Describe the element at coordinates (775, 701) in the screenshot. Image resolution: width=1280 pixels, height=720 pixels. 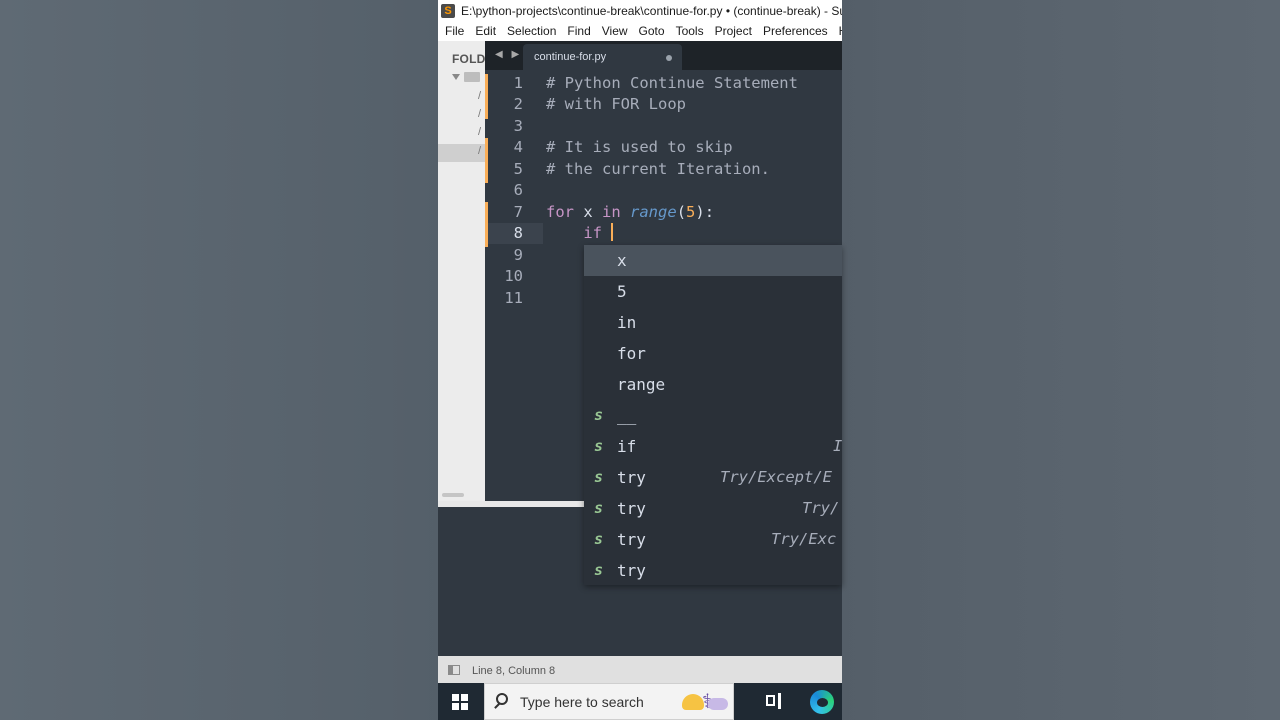
I see `task-view-icon` at that location.